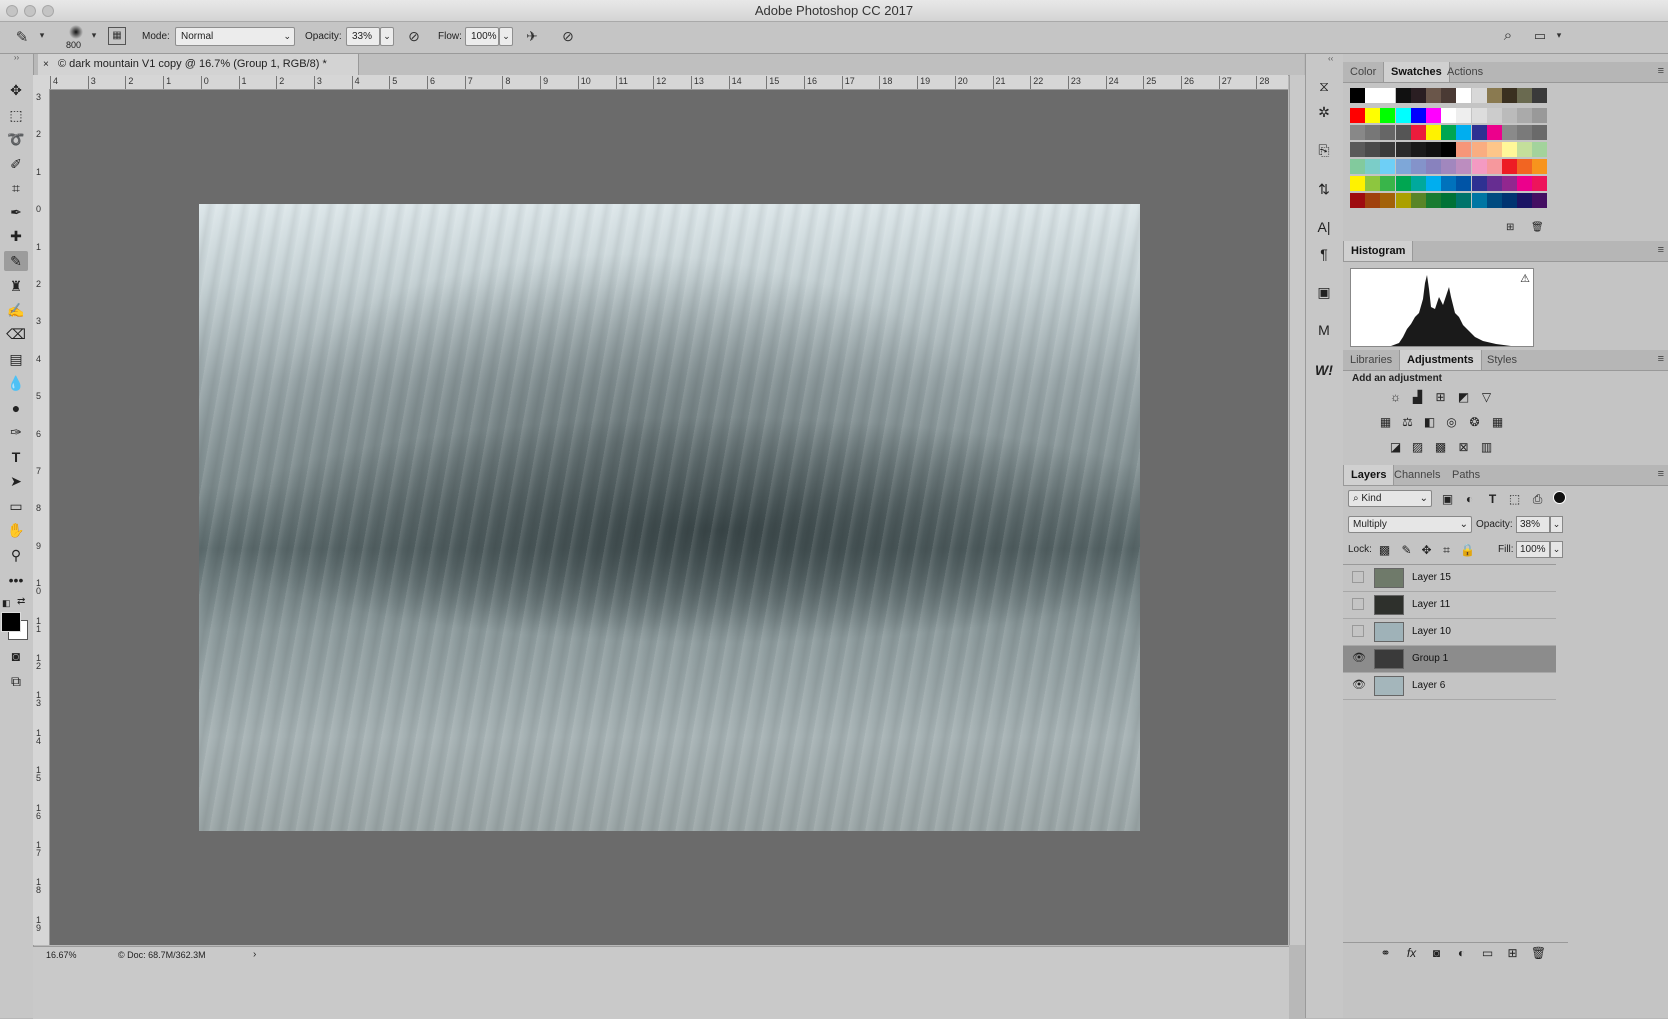  What do you see at coordinates (1508, 35) in the screenshot?
I see `search-icon: ⌕` at bounding box center [1508, 35].